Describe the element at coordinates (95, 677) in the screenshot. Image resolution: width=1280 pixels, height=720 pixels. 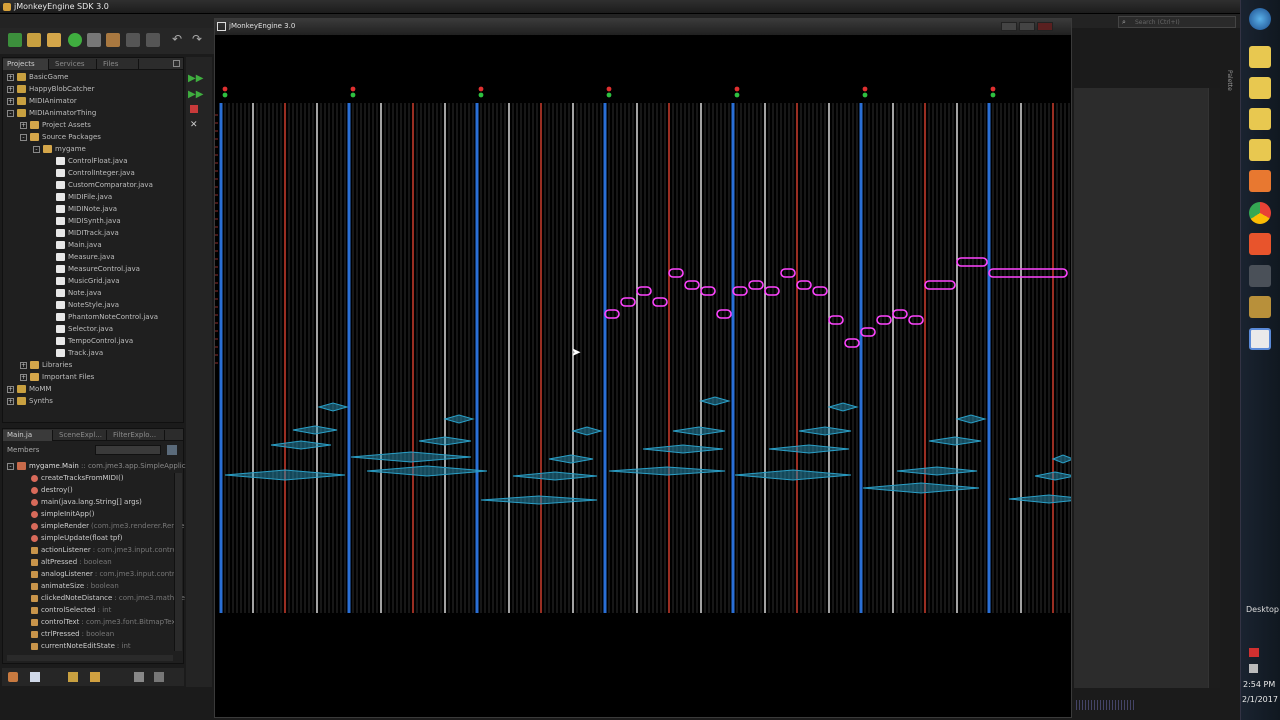
I see `home-icon` at that location.